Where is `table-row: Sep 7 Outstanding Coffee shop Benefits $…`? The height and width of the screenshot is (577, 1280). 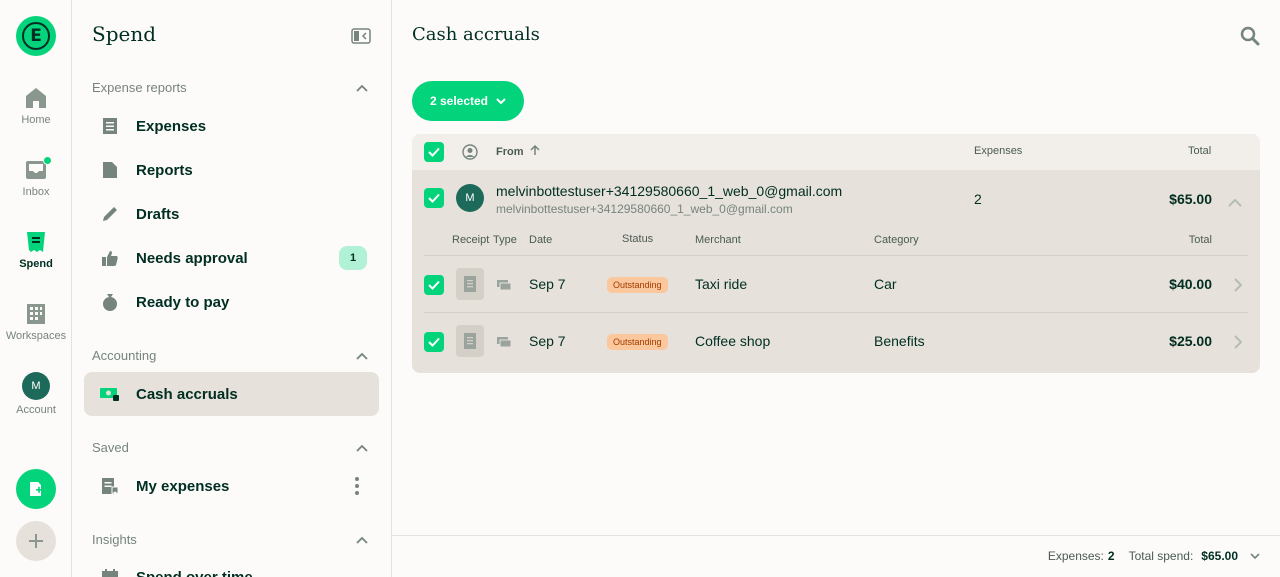
table-row: Sep 7 Outstanding Coffee shop Benefits $… is located at coordinates (836, 340).